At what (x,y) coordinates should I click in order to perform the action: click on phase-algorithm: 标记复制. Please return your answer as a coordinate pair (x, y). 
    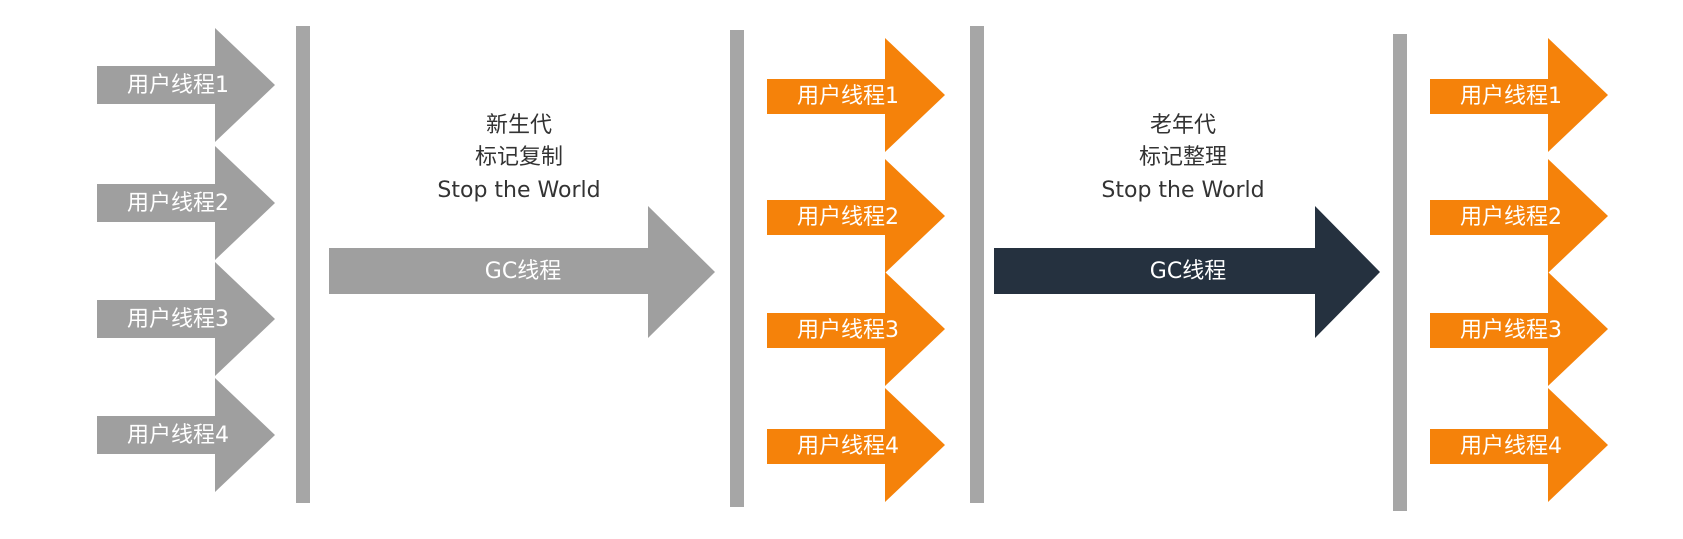
    Looking at the image, I should click on (519, 157).